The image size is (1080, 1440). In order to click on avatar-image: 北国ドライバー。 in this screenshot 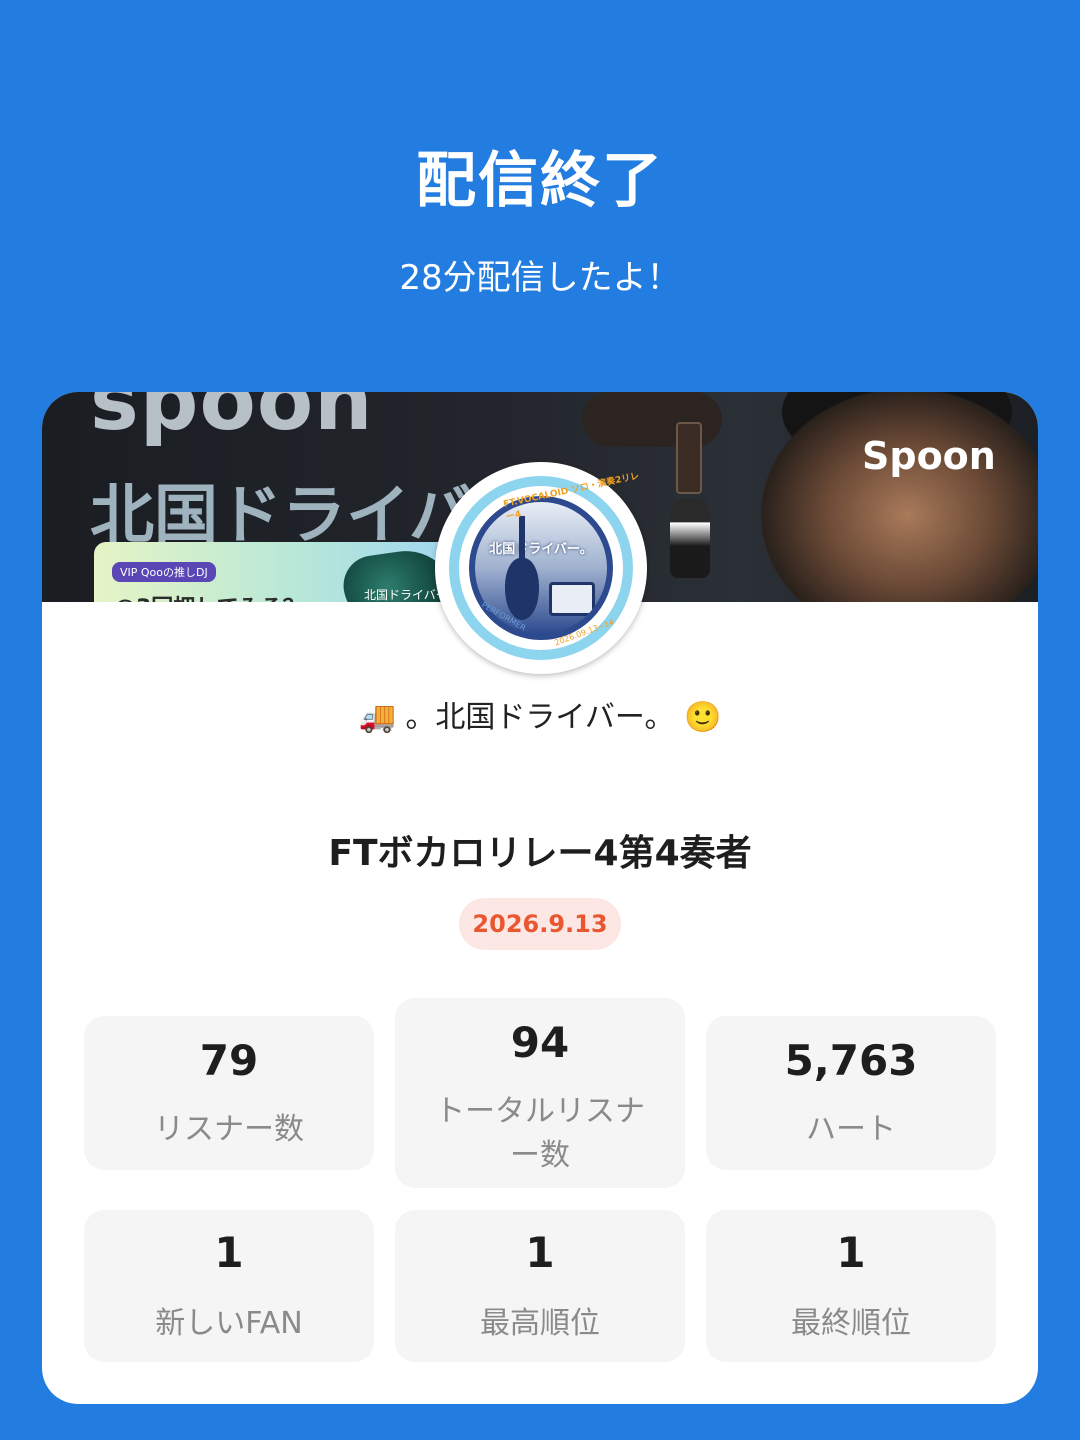, I will do `click(541, 568)`.